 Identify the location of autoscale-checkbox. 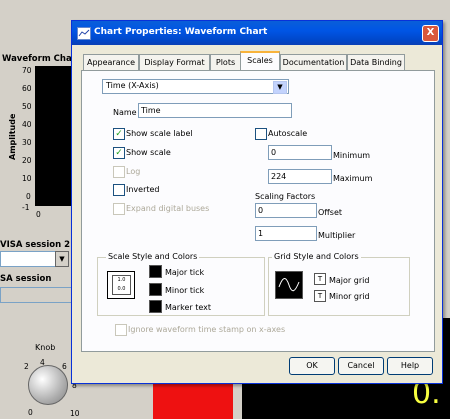
(261, 134).